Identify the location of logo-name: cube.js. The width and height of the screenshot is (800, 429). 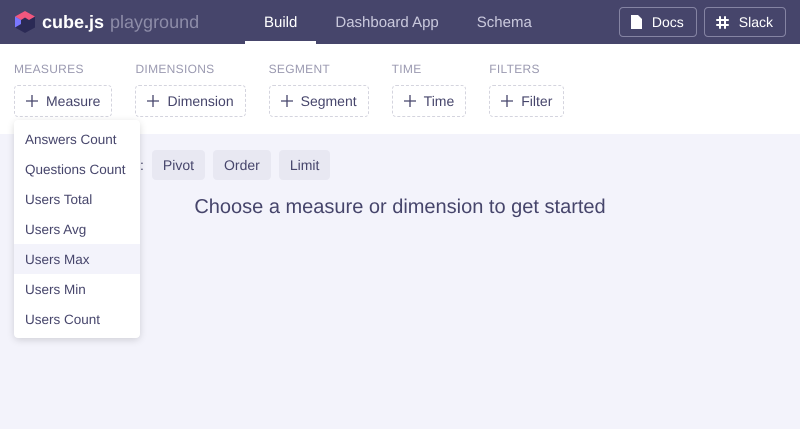
(73, 22).